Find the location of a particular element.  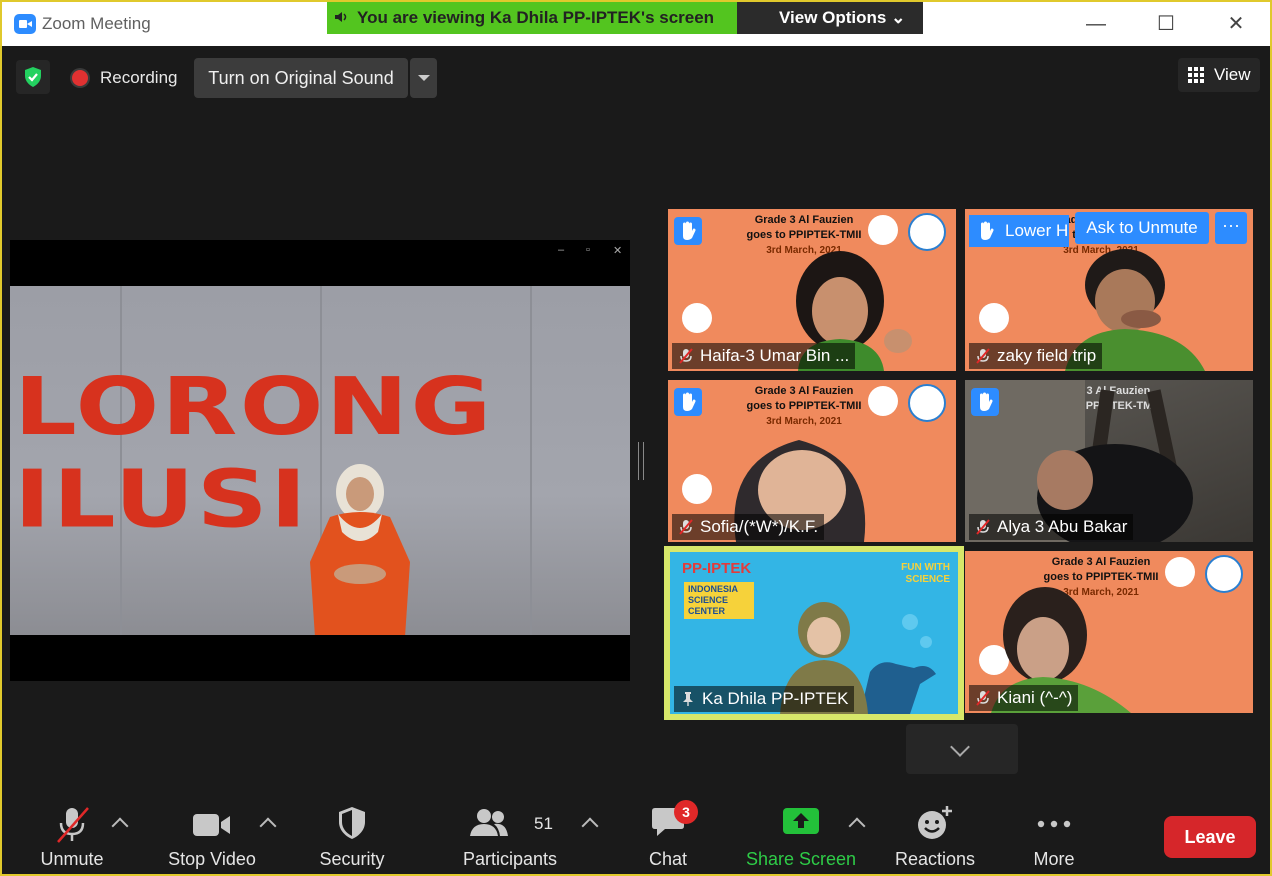

participant-name: Sofia/(*W*)/K.F. is located at coordinates (759, 526).